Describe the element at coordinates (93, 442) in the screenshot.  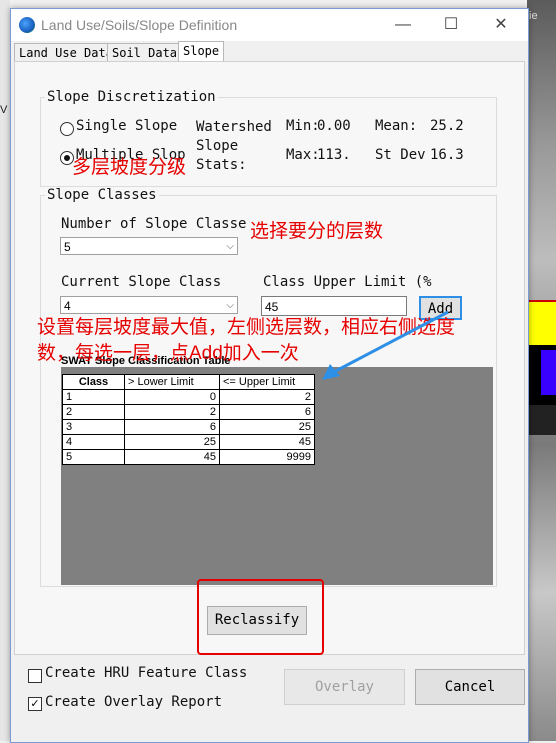
I see `table-cell: 4` at that location.